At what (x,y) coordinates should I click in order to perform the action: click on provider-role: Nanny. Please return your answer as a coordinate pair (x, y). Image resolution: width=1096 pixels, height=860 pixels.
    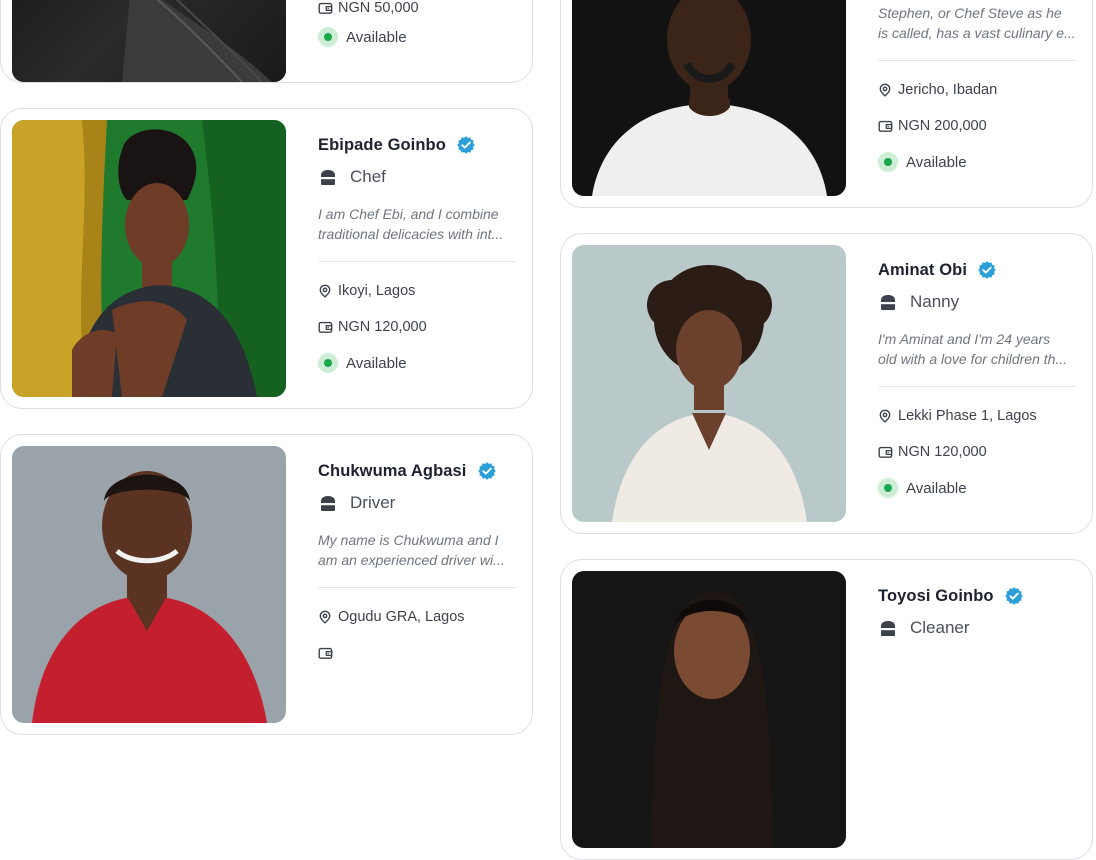
    Looking at the image, I should click on (935, 301).